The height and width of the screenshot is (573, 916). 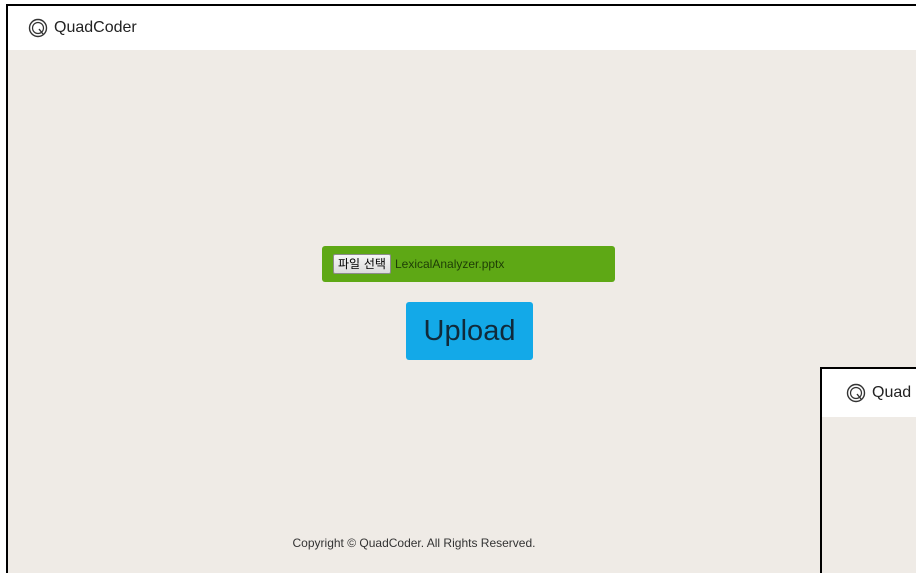 What do you see at coordinates (462, 28) in the screenshot?
I see `header-bar: QuadCoder` at bounding box center [462, 28].